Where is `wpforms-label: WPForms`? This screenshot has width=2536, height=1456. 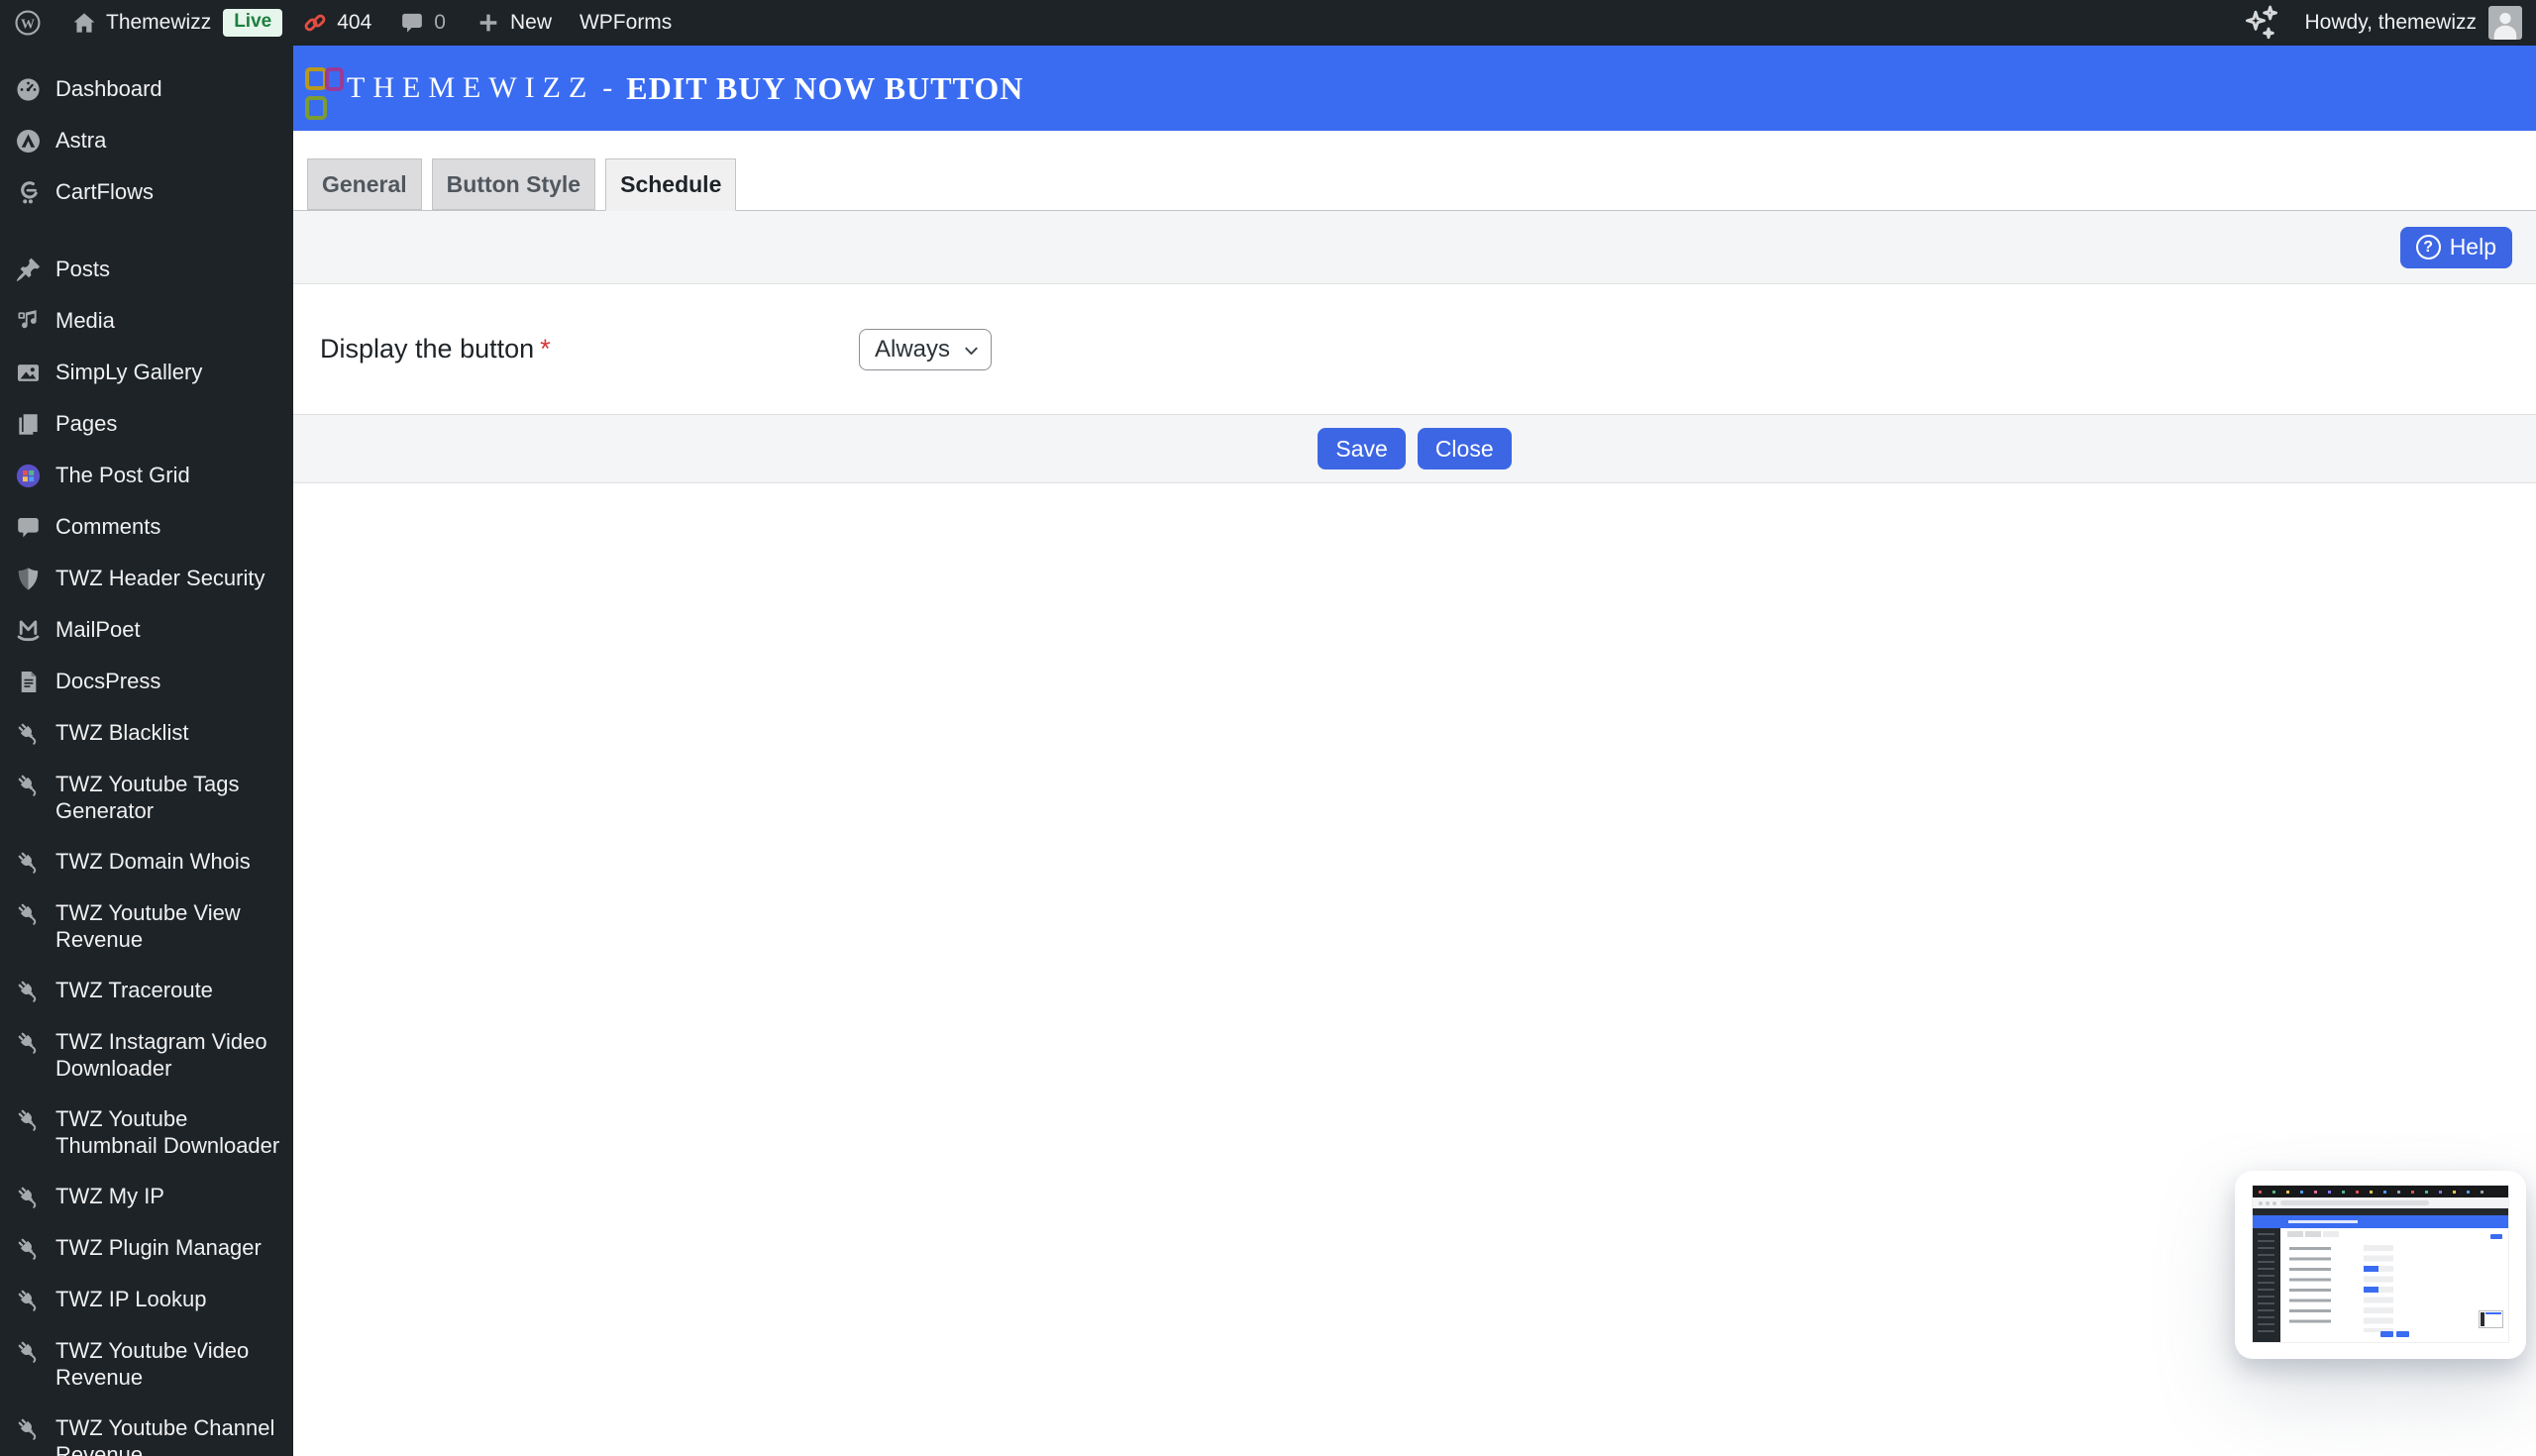 wpforms-label: WPForms is located at coordinates (626, 22).